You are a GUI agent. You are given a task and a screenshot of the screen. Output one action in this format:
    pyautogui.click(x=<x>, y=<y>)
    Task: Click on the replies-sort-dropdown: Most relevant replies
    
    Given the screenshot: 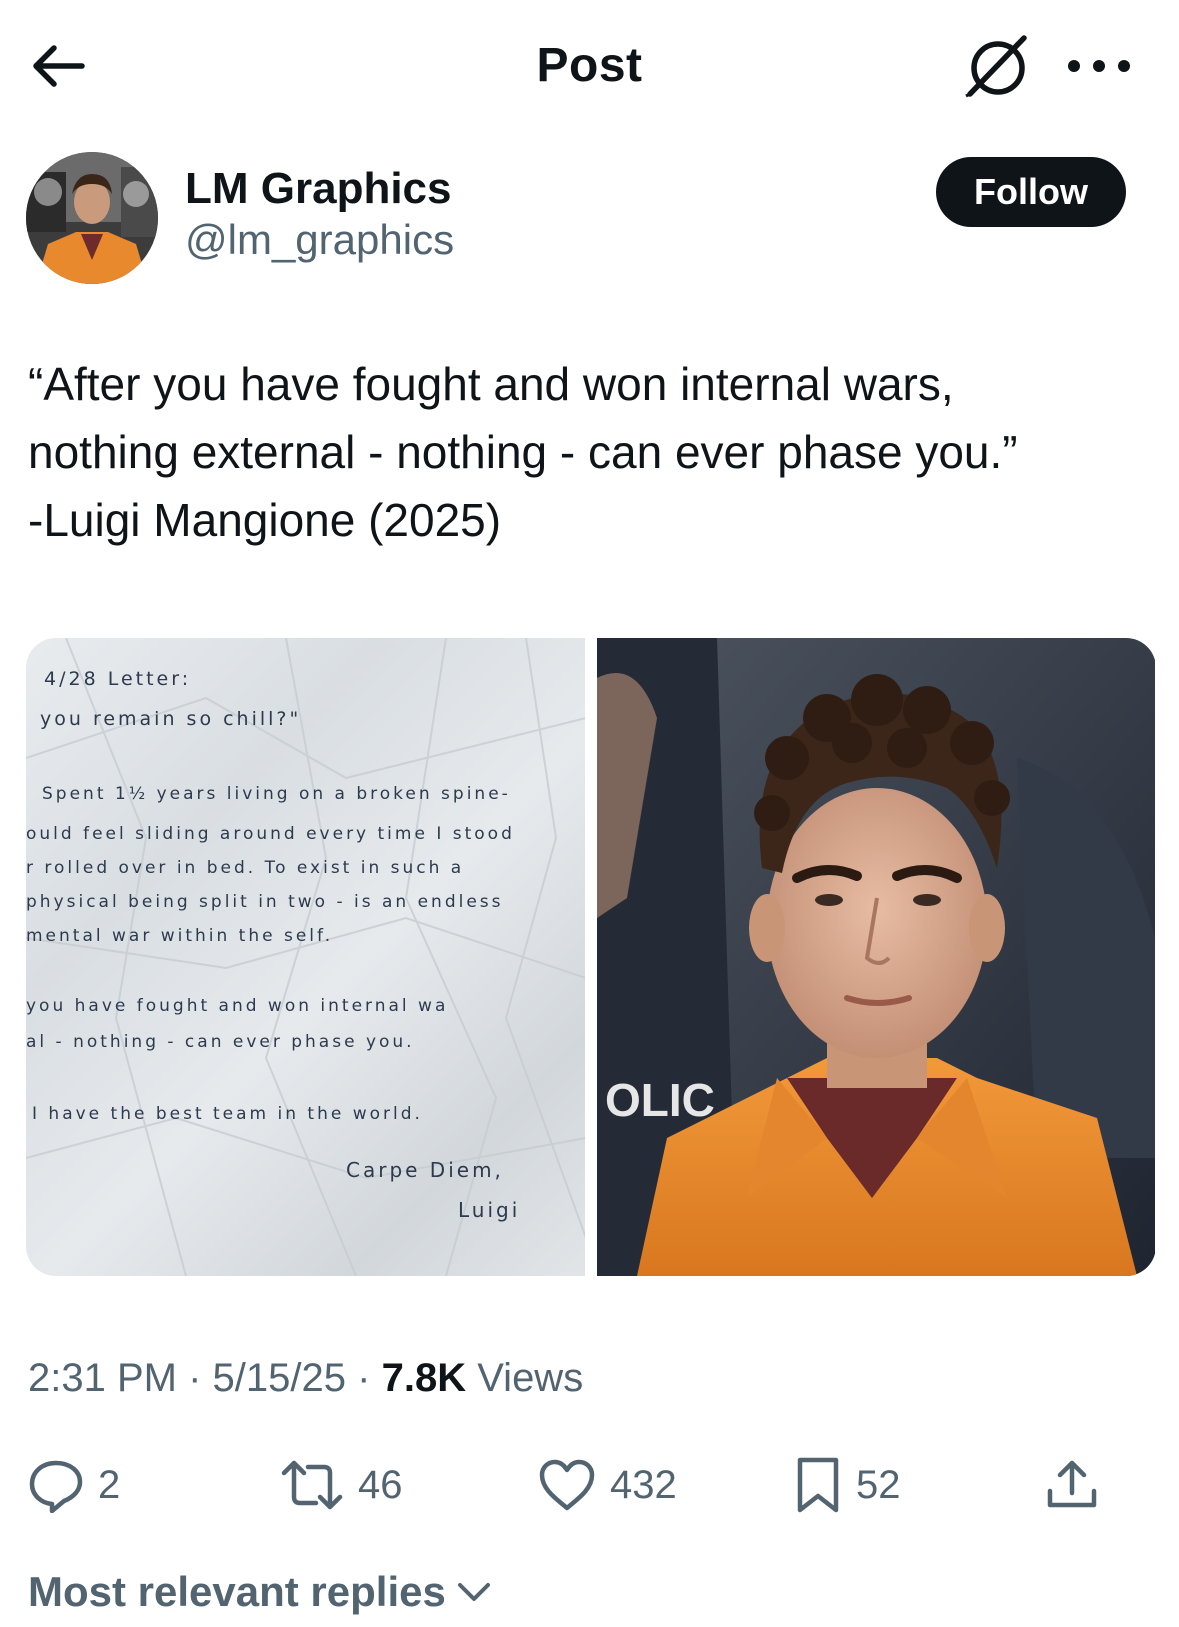 What is the action you would take?
    pyautogui.click(x=261, y=1592)
    